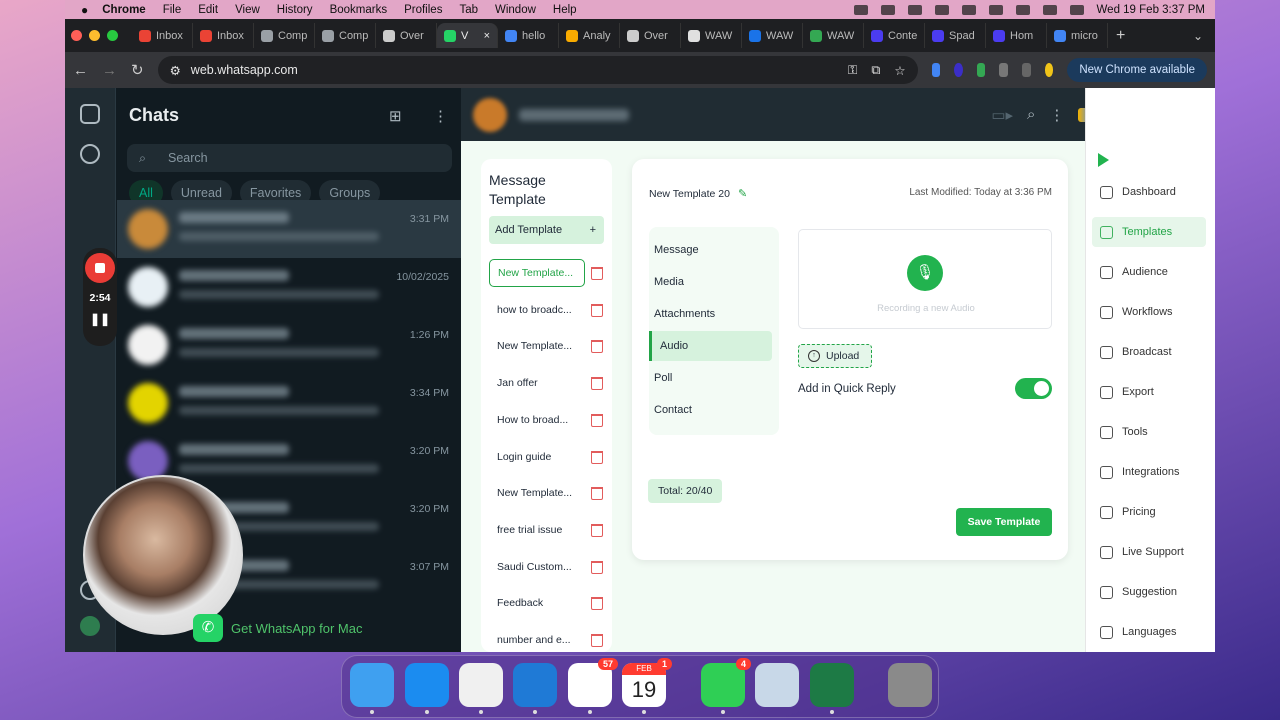 Image resolution: width=1280 pixels, height=720 pixels. I want to click on menu-edit: Edit, so click(208, 10).